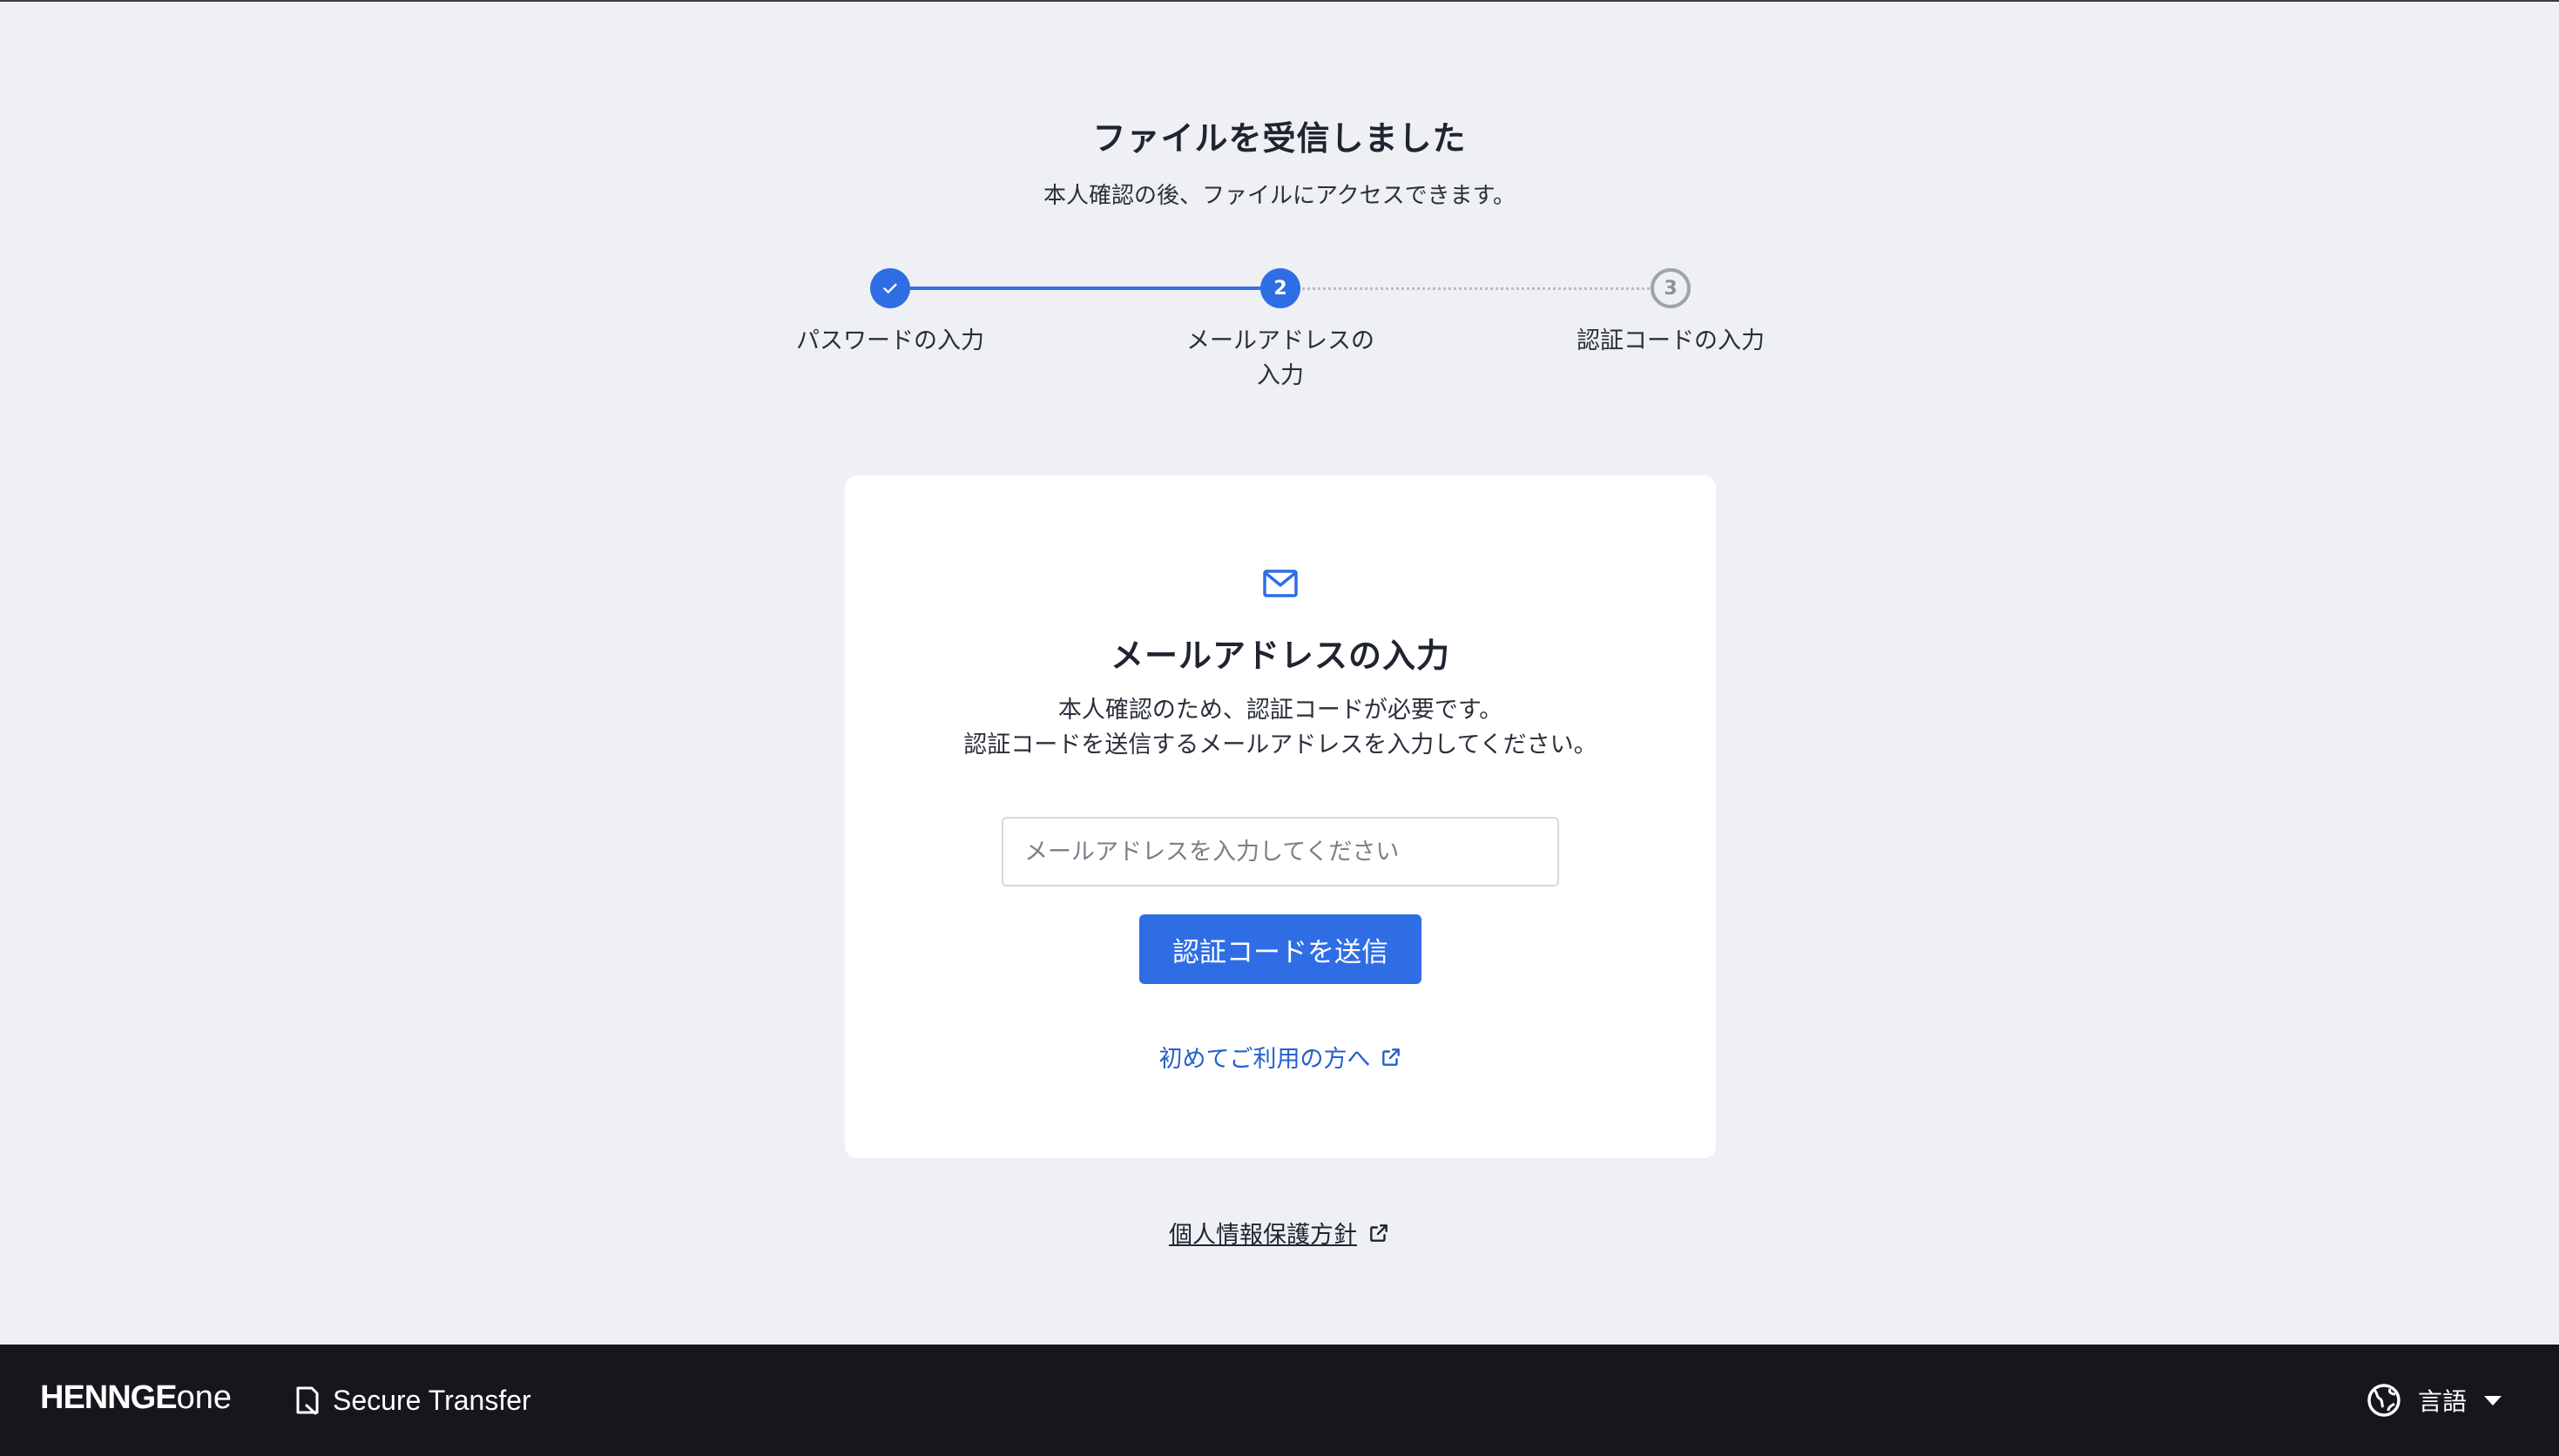  What do you see at coordinates (1279, 138) in the screenshot?
I see `page-title: ファイルを受信しました` at bounding box center [1279, 138].